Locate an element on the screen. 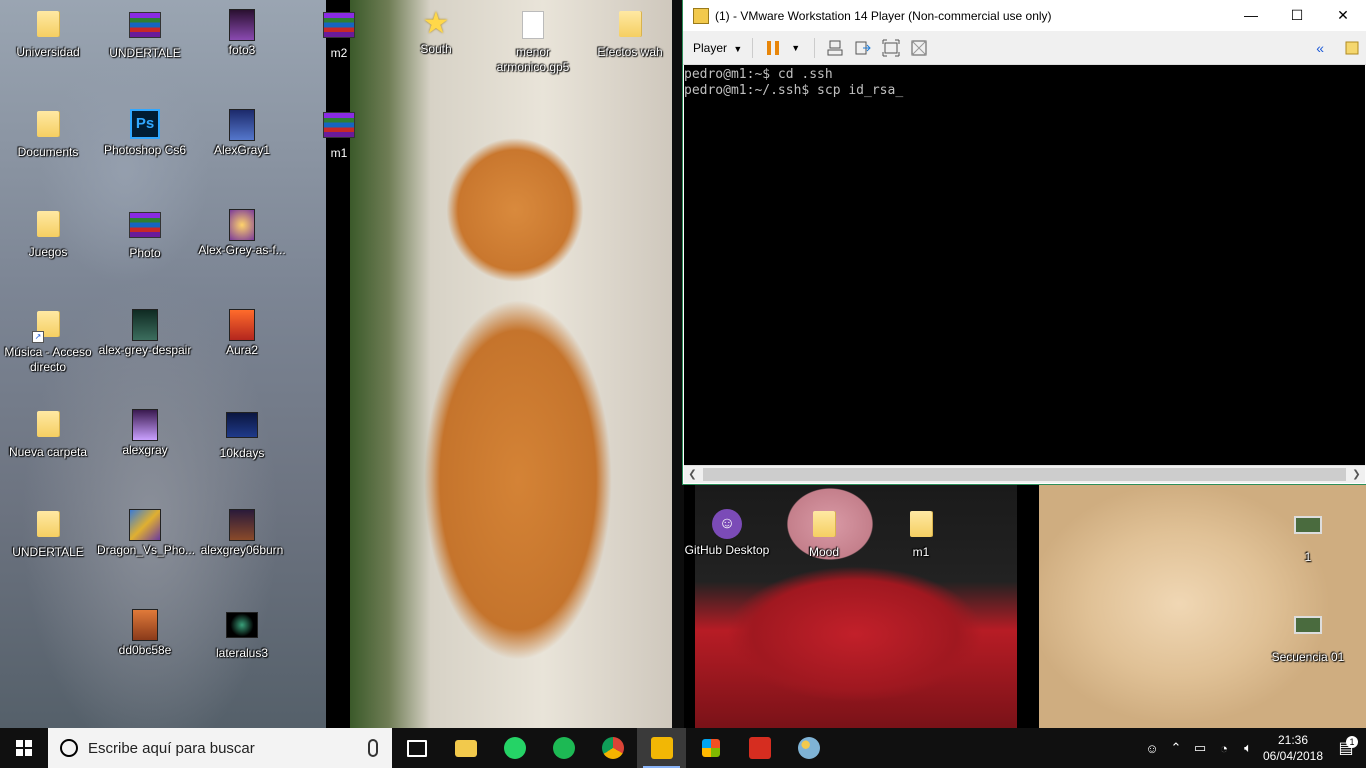 This screenshot has width=1366, height=768. file-explorer-icon is located at coordinates (465, 748).